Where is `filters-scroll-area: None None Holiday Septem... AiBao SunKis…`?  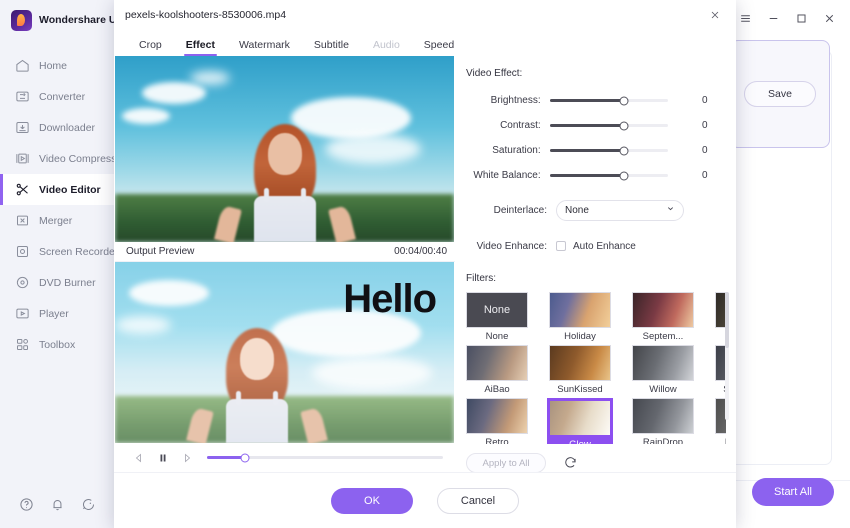
filters-scroll-area: None None Holiday Septem... AiBao SunKis… is located at coordinates (596, 368).